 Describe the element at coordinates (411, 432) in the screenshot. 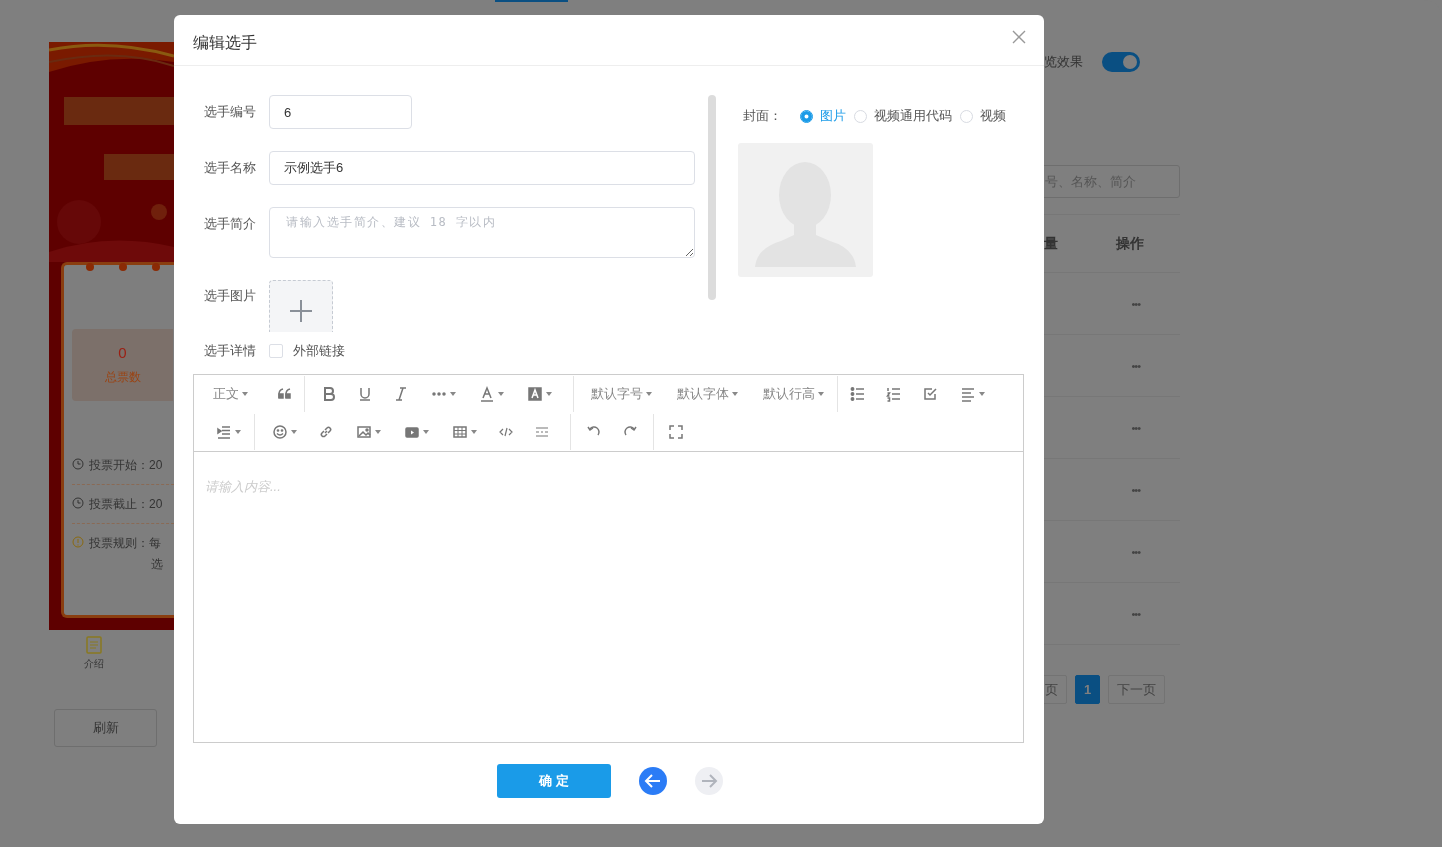

I see `video-icon` at that location.